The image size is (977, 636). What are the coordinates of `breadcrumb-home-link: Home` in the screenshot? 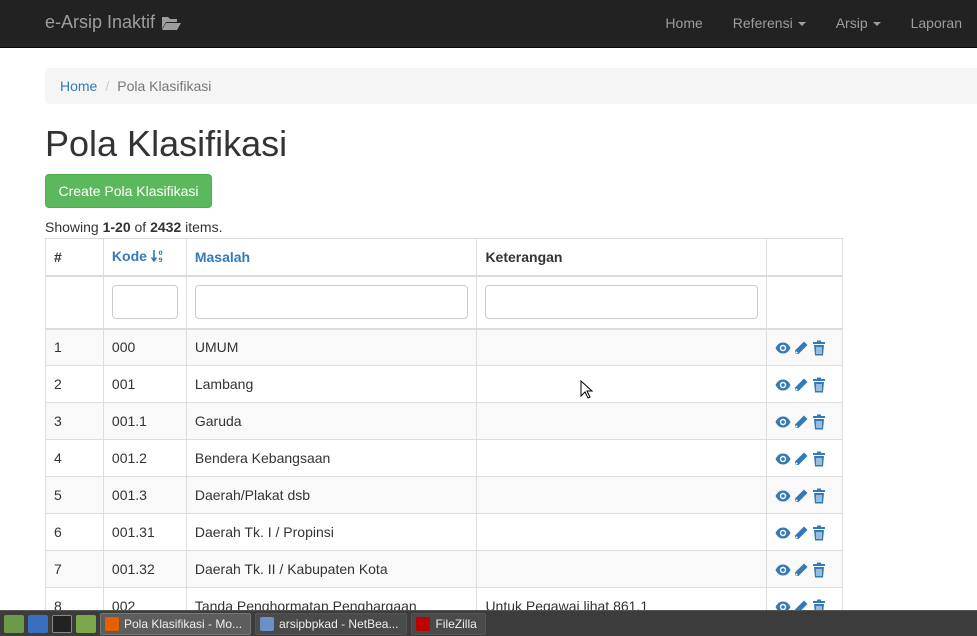 It's located at (78, 86).